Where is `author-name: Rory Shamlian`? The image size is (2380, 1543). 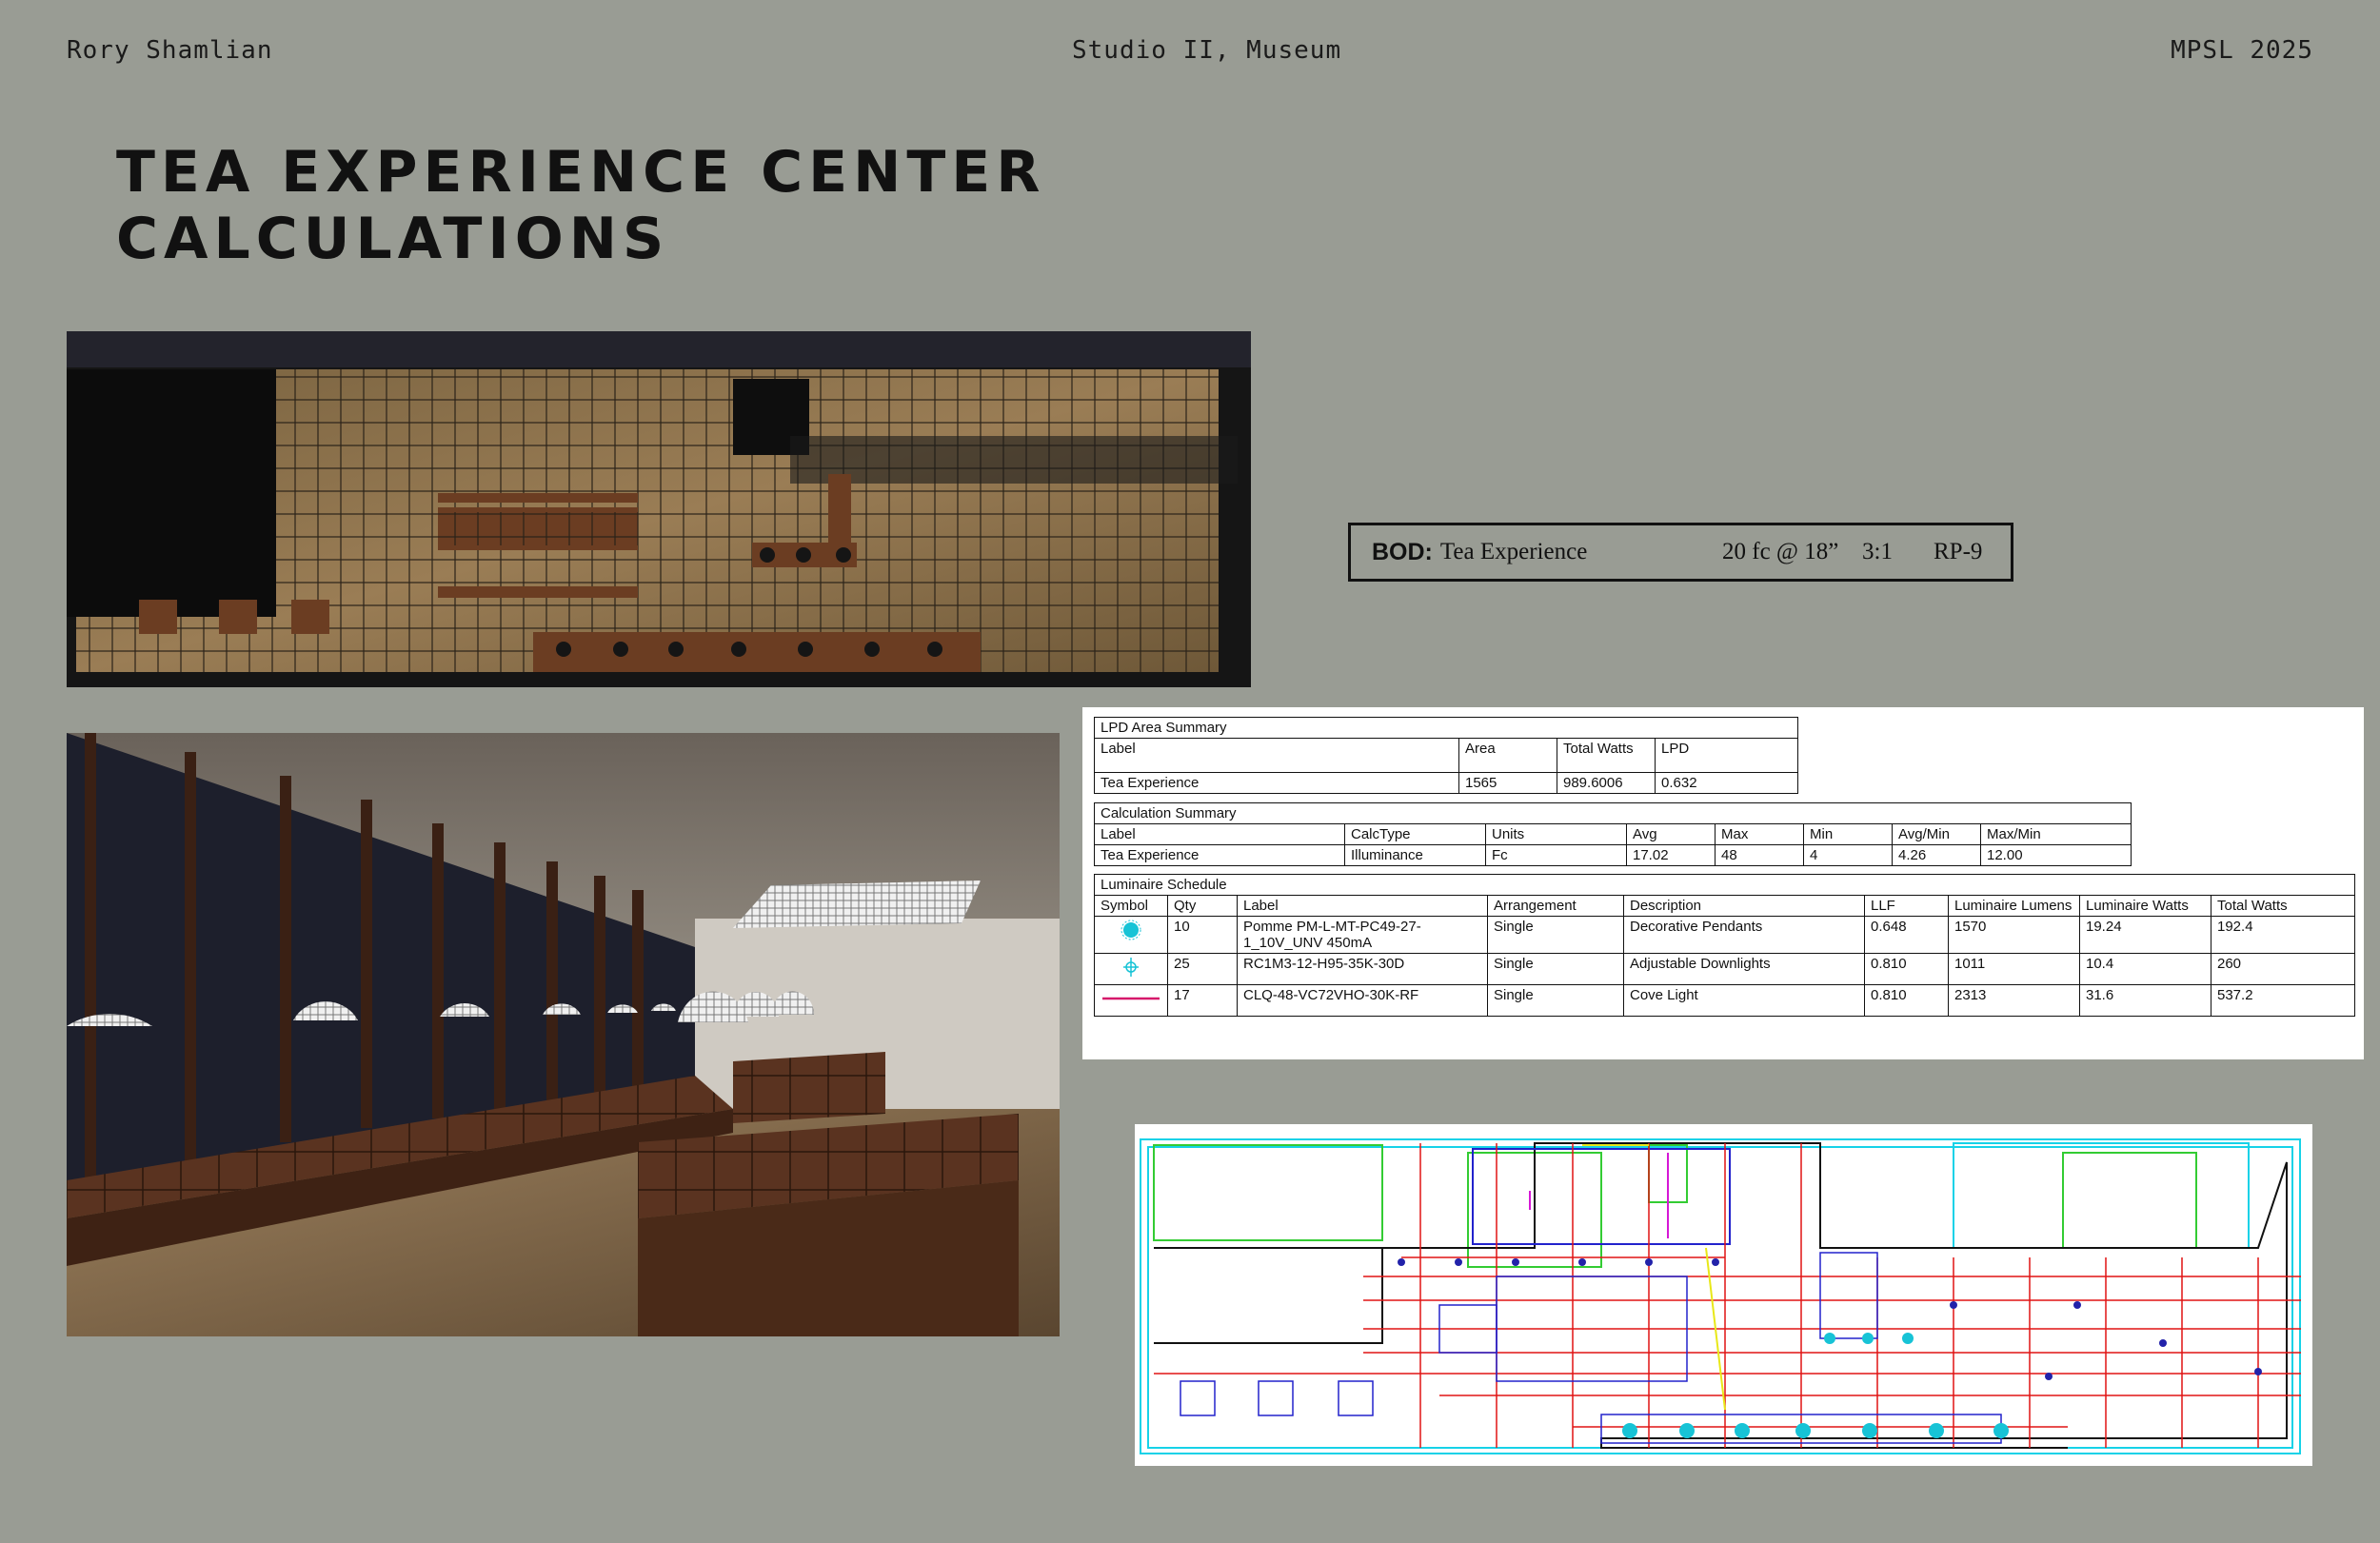
author-name: Rory Shamlian is located at coordinates (170, 50).